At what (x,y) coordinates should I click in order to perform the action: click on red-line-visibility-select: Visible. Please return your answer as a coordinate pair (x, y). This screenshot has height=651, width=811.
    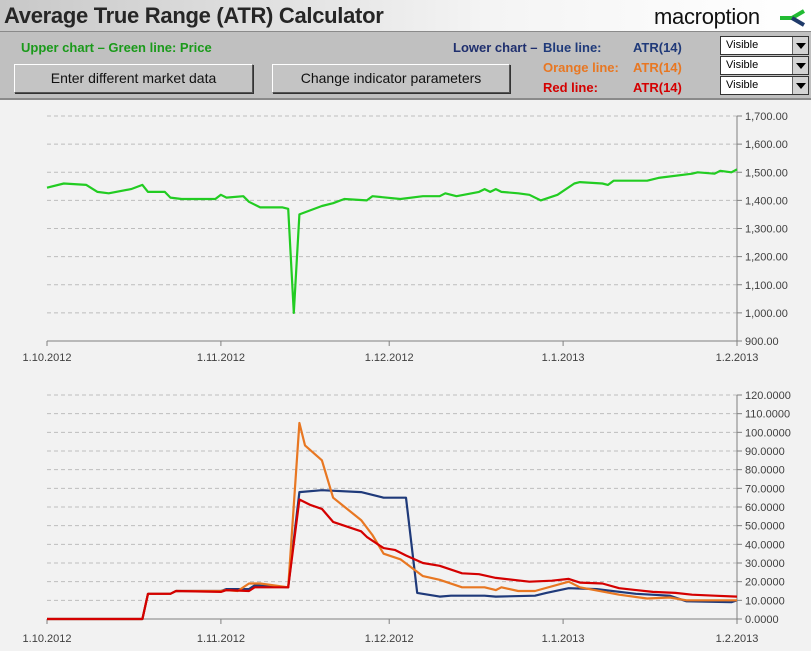
    Looking at the image, I should click on (764, 85).